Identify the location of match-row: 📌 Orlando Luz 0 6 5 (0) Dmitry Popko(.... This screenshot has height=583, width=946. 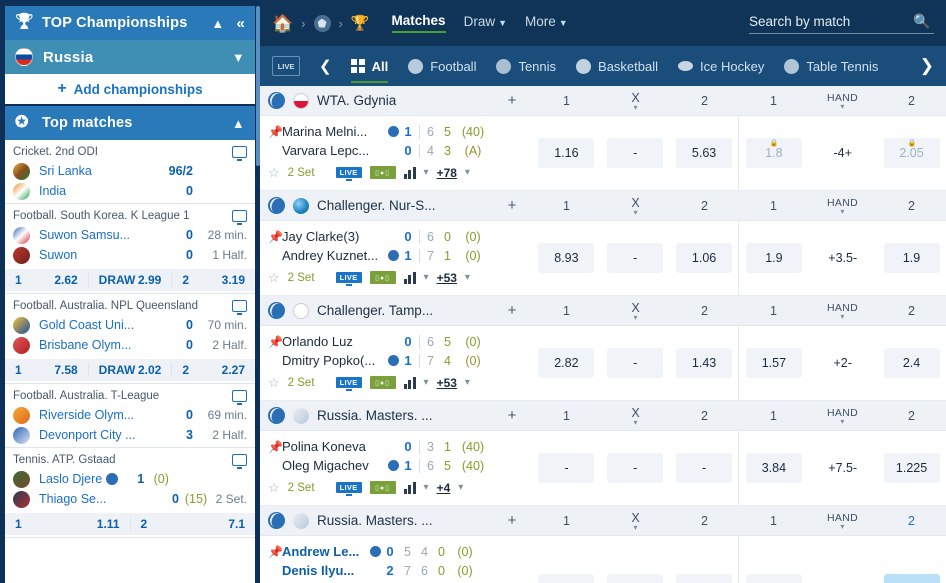
(603, 363).